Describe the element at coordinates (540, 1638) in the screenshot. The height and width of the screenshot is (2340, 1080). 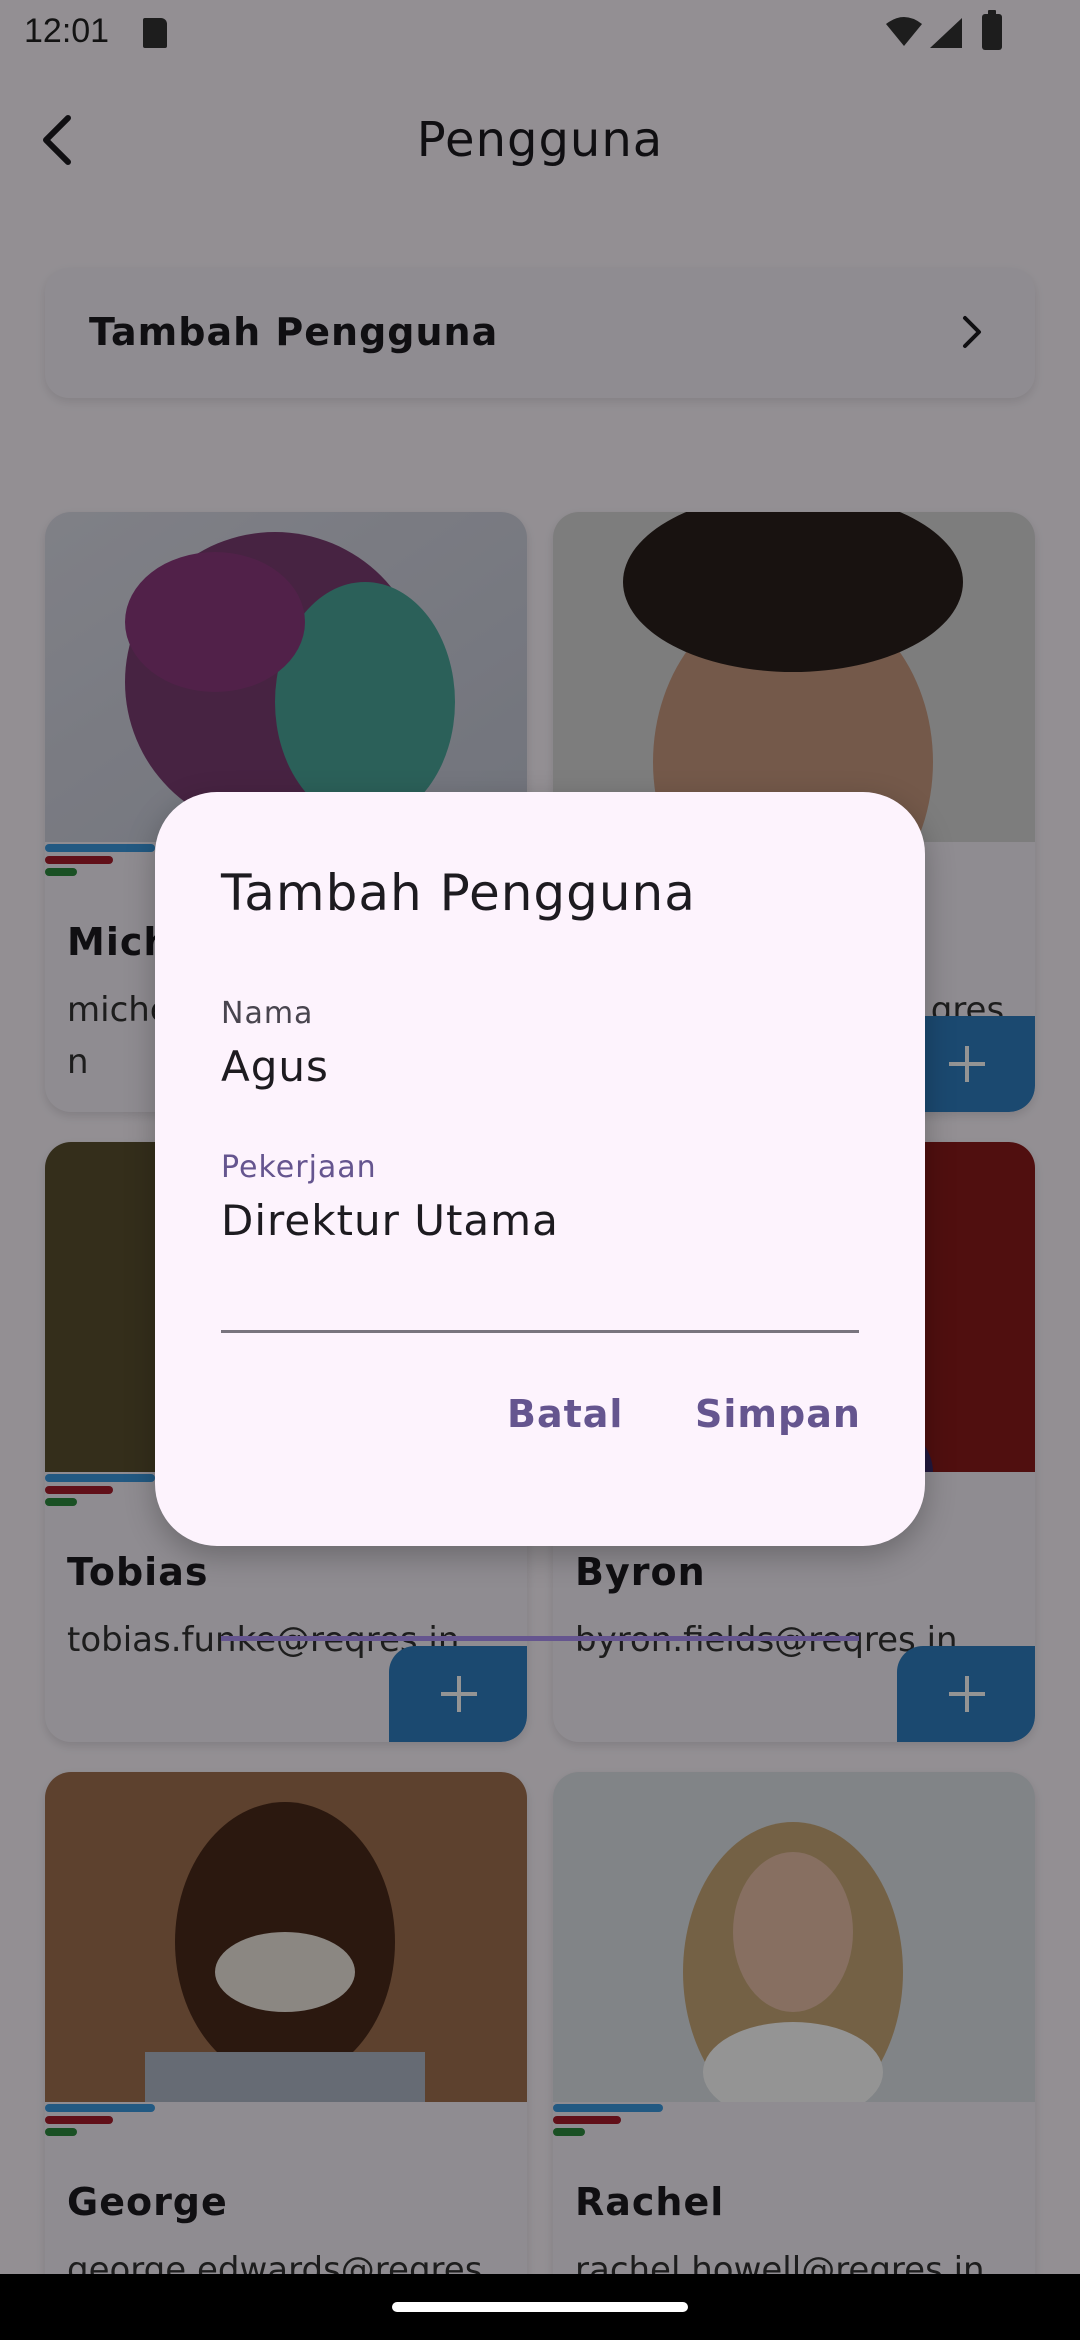
I see `job-field-underline` at that location.